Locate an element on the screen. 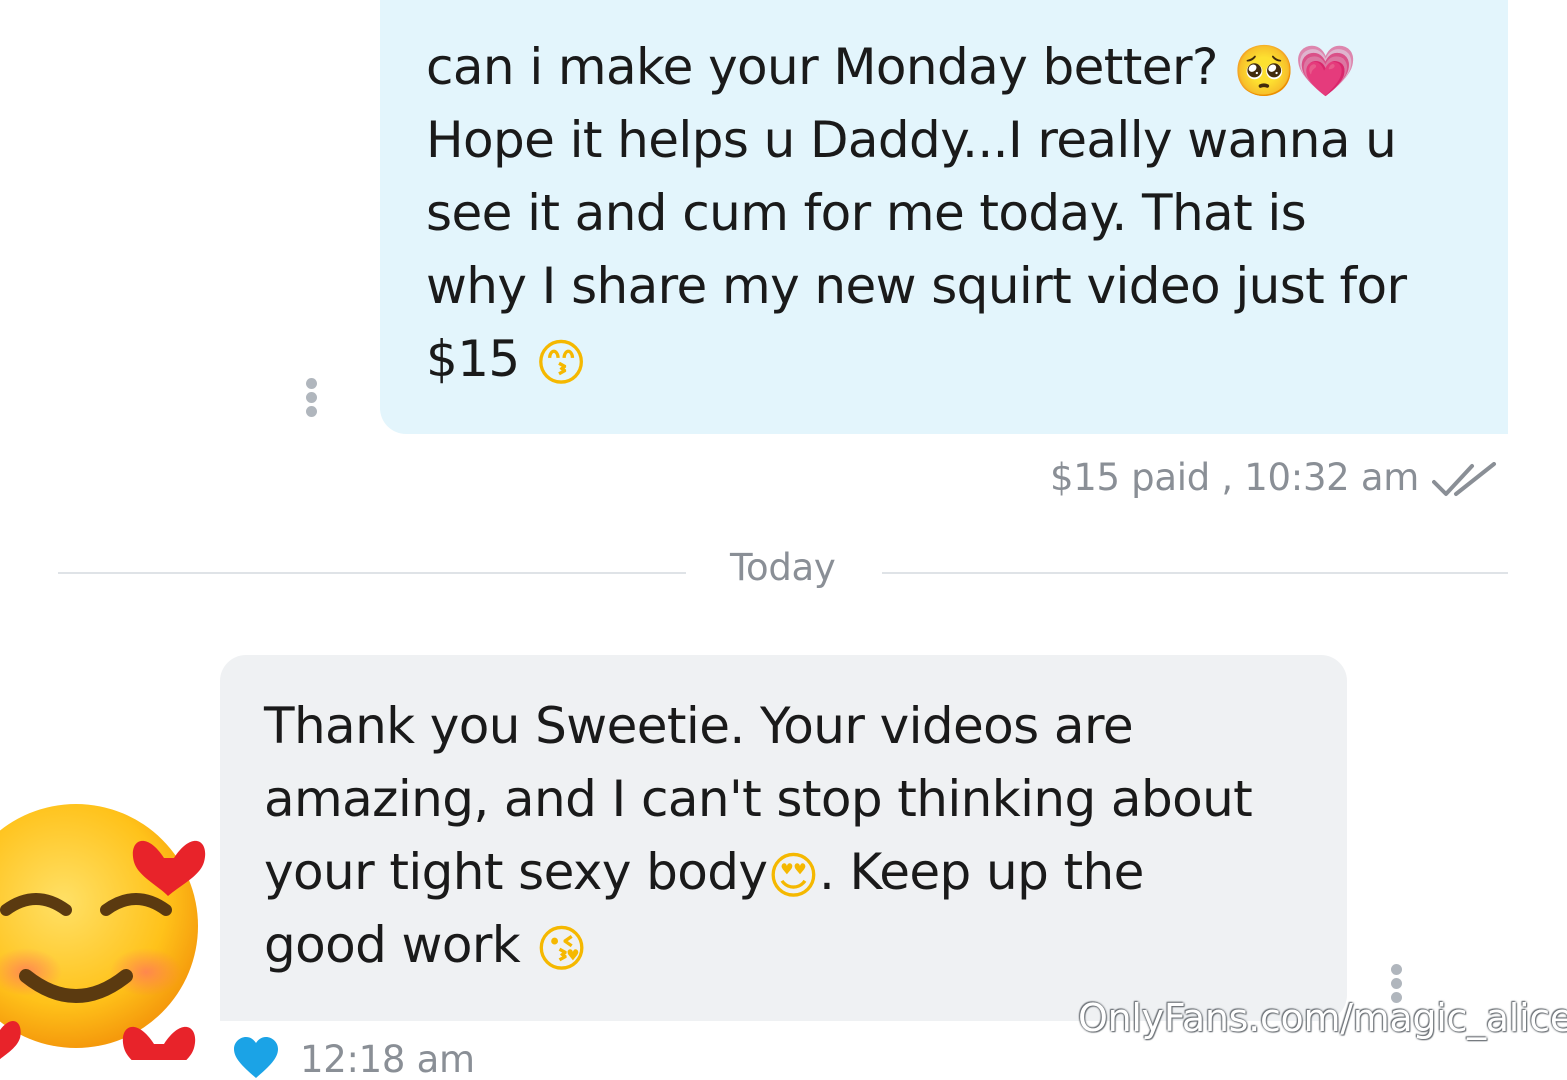 The height and width of the screenshot is (1080, 1567). incoming-line-3: your tight sexy body😍. Keep up the is located at coordinates (704, 874).